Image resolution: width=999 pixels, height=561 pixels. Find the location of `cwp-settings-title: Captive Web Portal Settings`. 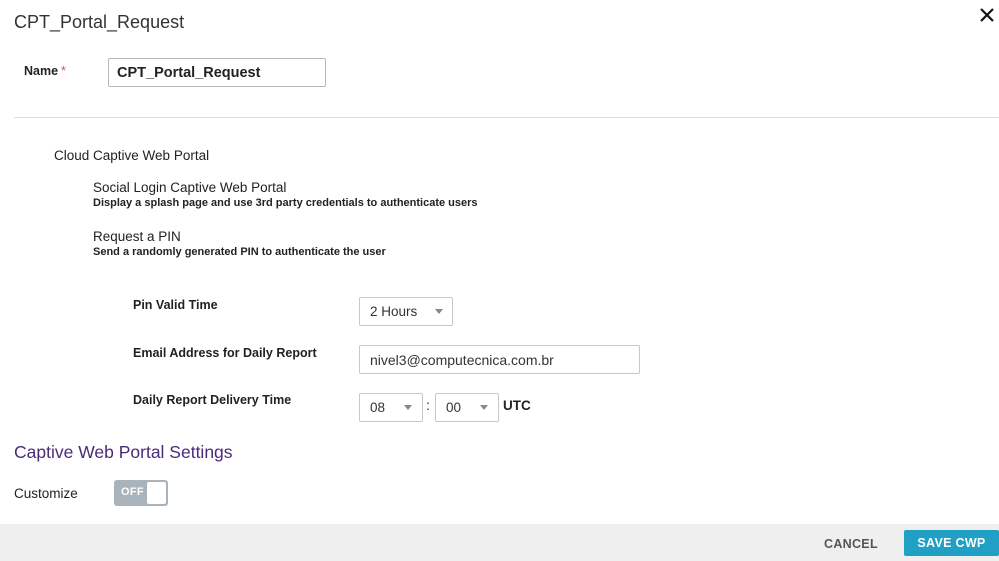

cwp-settings-title: Captive Web Portal Settings is located at coordinates (123, 452).